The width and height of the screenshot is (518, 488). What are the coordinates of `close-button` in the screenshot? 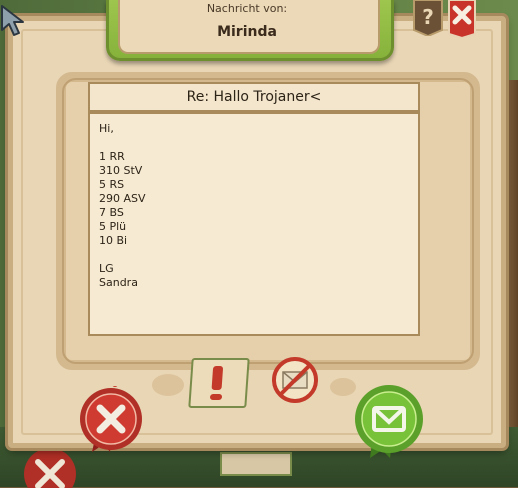 It's located at (462, 19).